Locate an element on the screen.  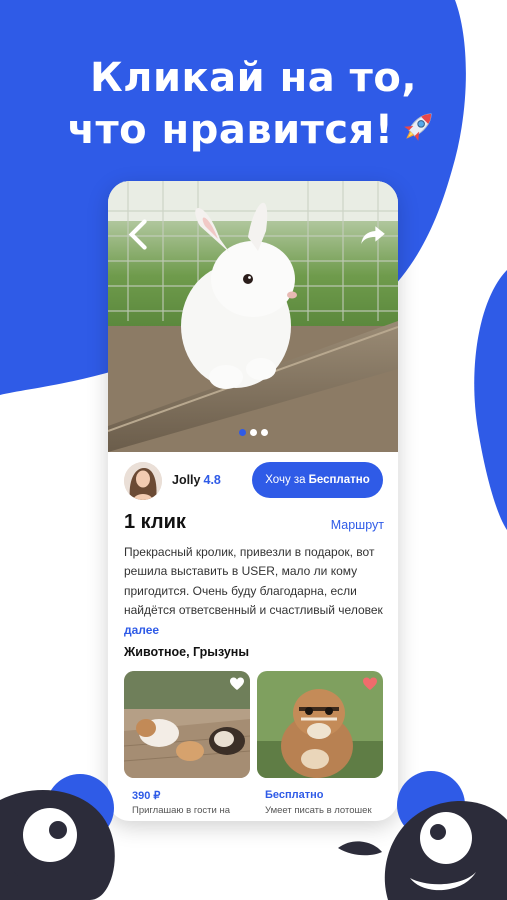
route-link: Маршрут is located at coordinates (357, 525).